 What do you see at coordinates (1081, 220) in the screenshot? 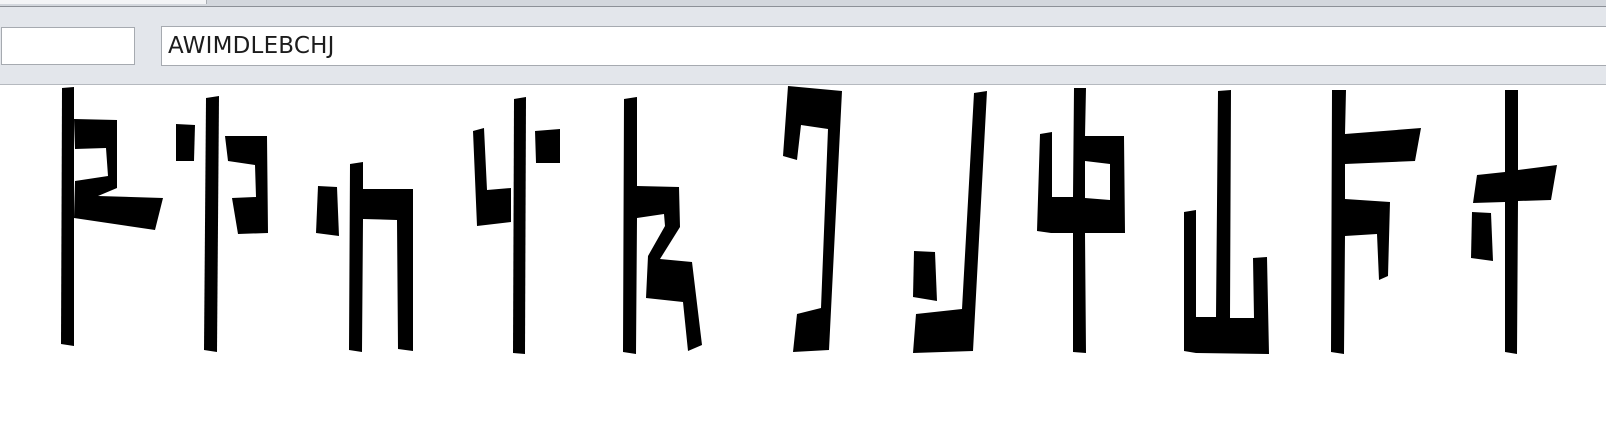
I see `glyph-8-icon` at bounding box center [1081, 220].